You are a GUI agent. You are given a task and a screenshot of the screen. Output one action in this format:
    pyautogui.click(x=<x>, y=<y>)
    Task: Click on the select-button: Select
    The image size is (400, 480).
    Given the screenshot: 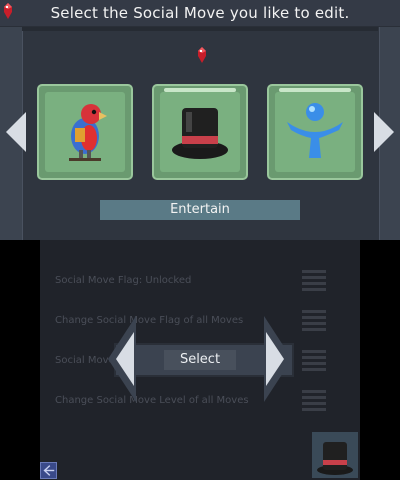 What is the action you would take?
    pyautogui.click(x=200, y=360)
    